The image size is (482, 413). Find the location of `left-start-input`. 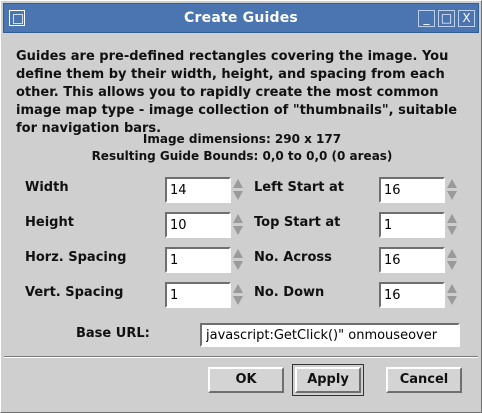

left-start-input is located at coordinates (412, 190).